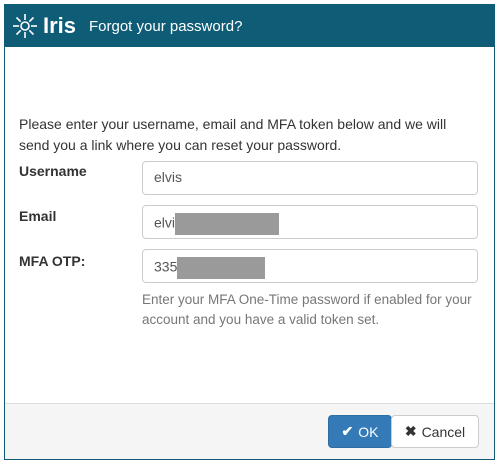 The width and height of the screenshot is (501, 465). What do you see at coordinates (227, 224) in the screenshot?
I see `email-redaction` at bounding box center [227, 224].